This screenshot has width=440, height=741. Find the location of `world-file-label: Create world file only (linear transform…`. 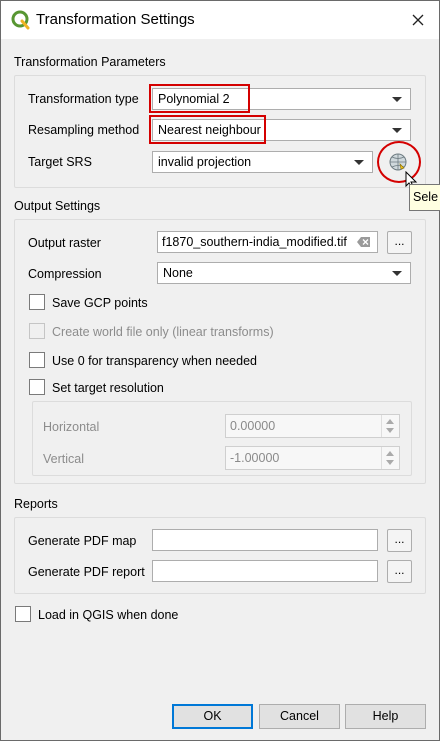

world-file-label: Create world file only (linear transform… is located at coordinates (163, 332).